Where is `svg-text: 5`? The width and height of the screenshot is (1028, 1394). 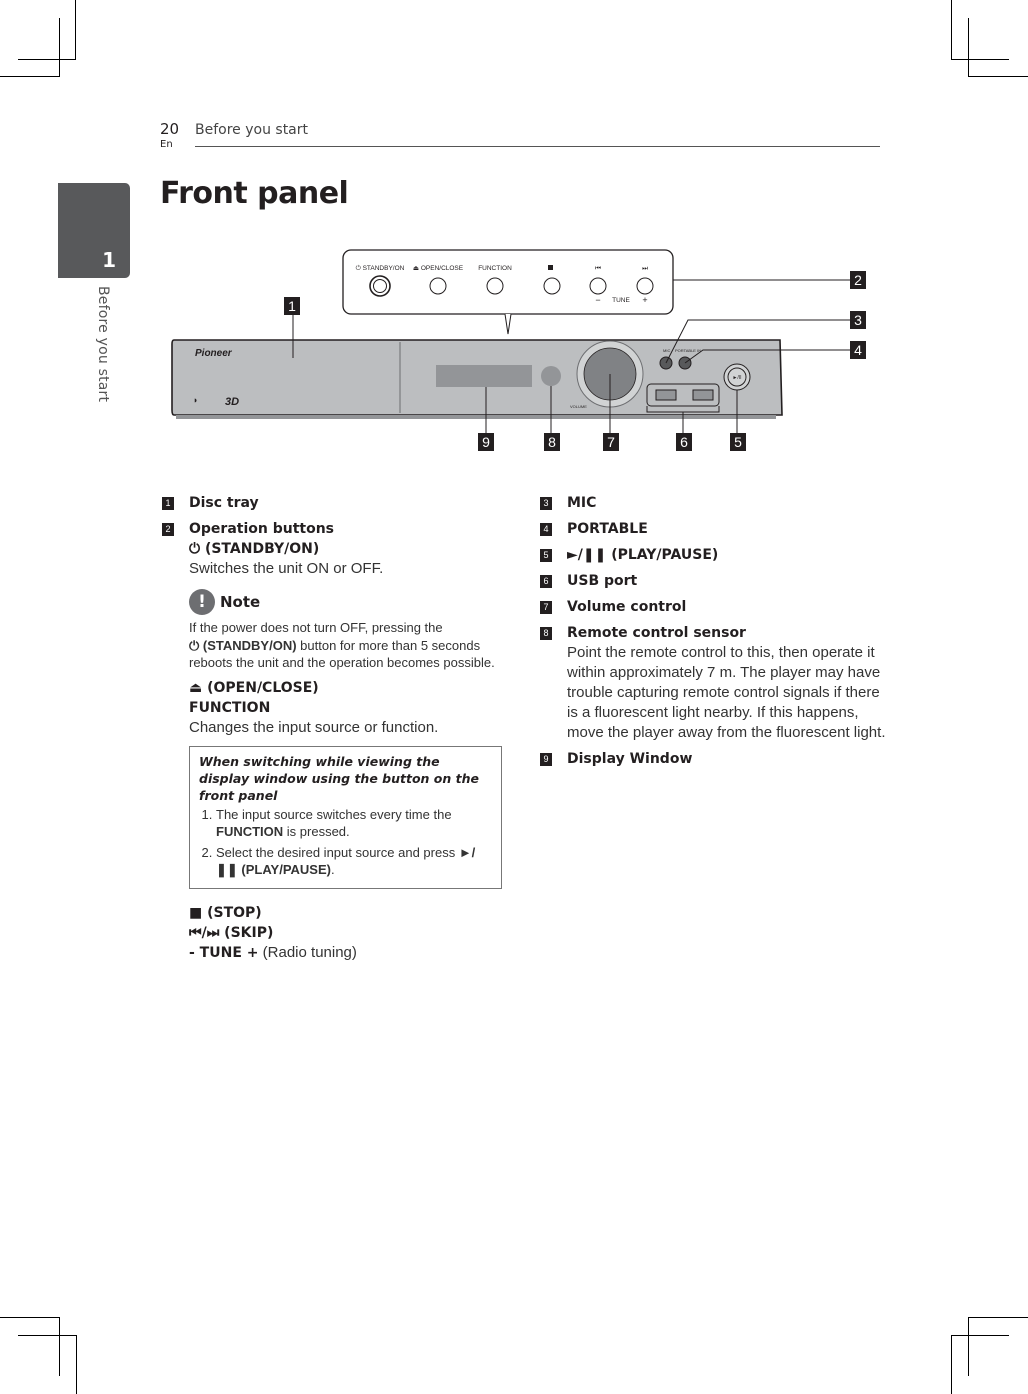
svg-text: 5 is located at coordinates (738, 442).